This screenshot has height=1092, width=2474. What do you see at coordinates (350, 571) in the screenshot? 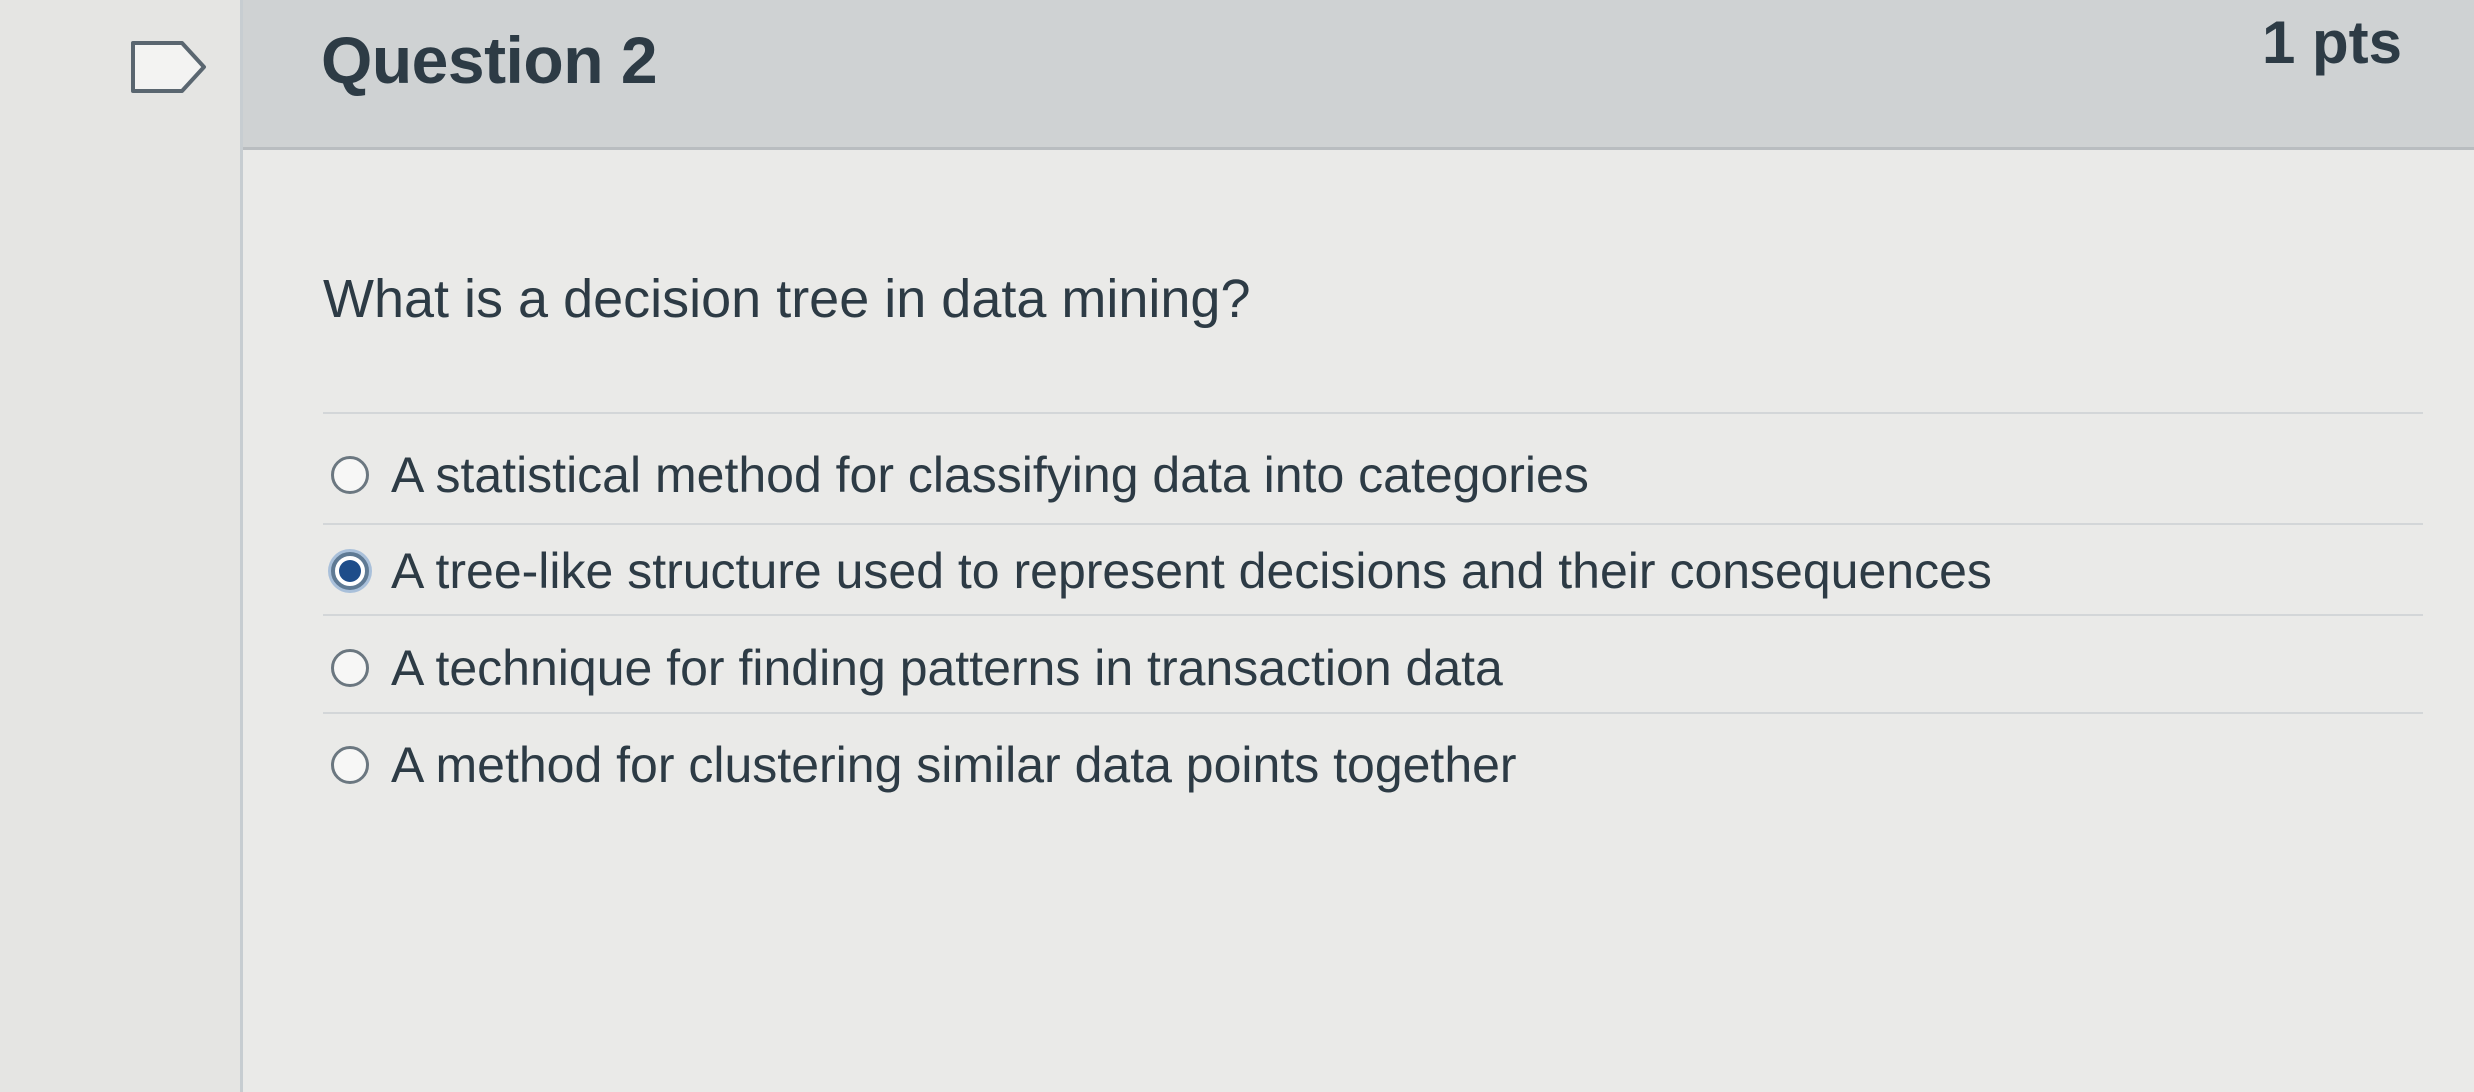
I see `radio-button-2-selected` at bounding box center [350, 571].